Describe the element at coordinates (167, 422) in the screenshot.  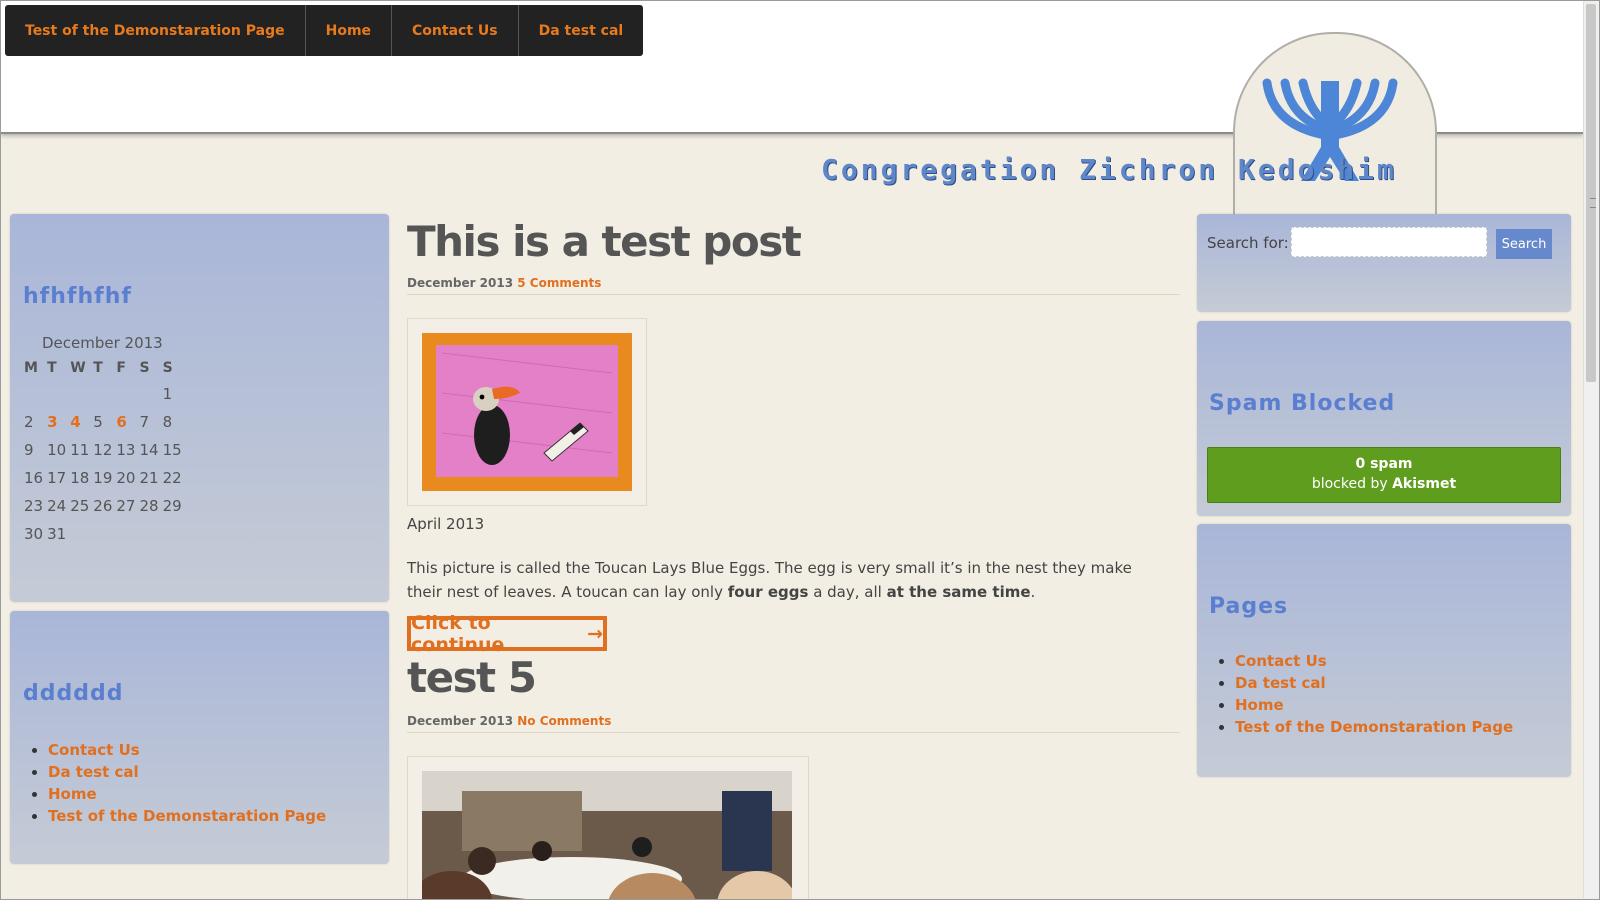
I see `calendar-day: 8` at that location.